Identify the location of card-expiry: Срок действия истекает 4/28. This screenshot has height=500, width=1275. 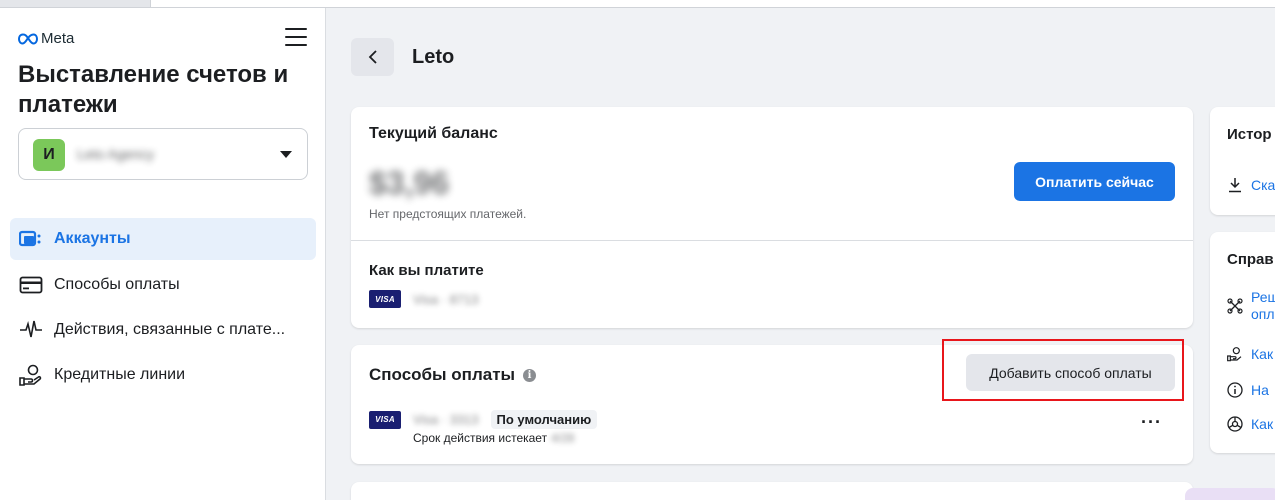
(493, 438).